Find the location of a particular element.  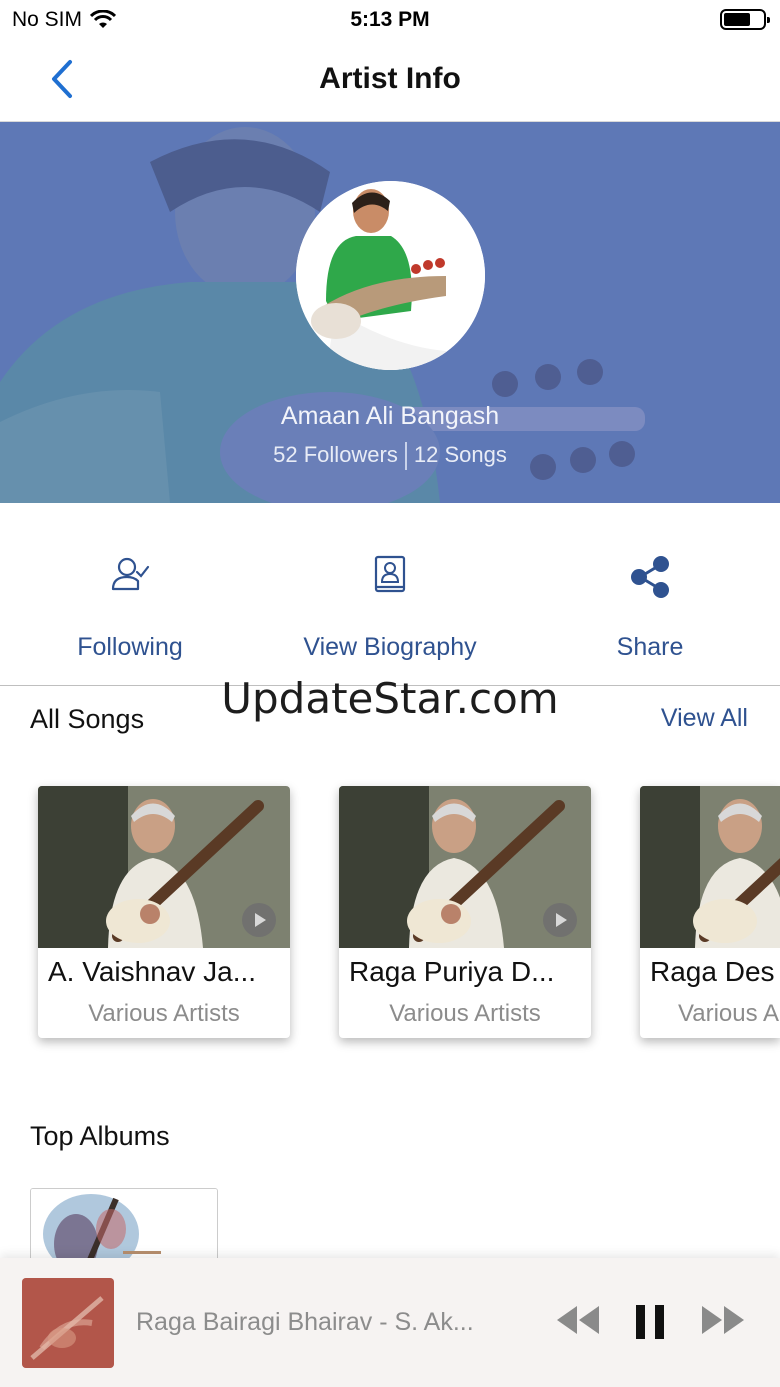

share-icon is located at coordinates (650, 577).